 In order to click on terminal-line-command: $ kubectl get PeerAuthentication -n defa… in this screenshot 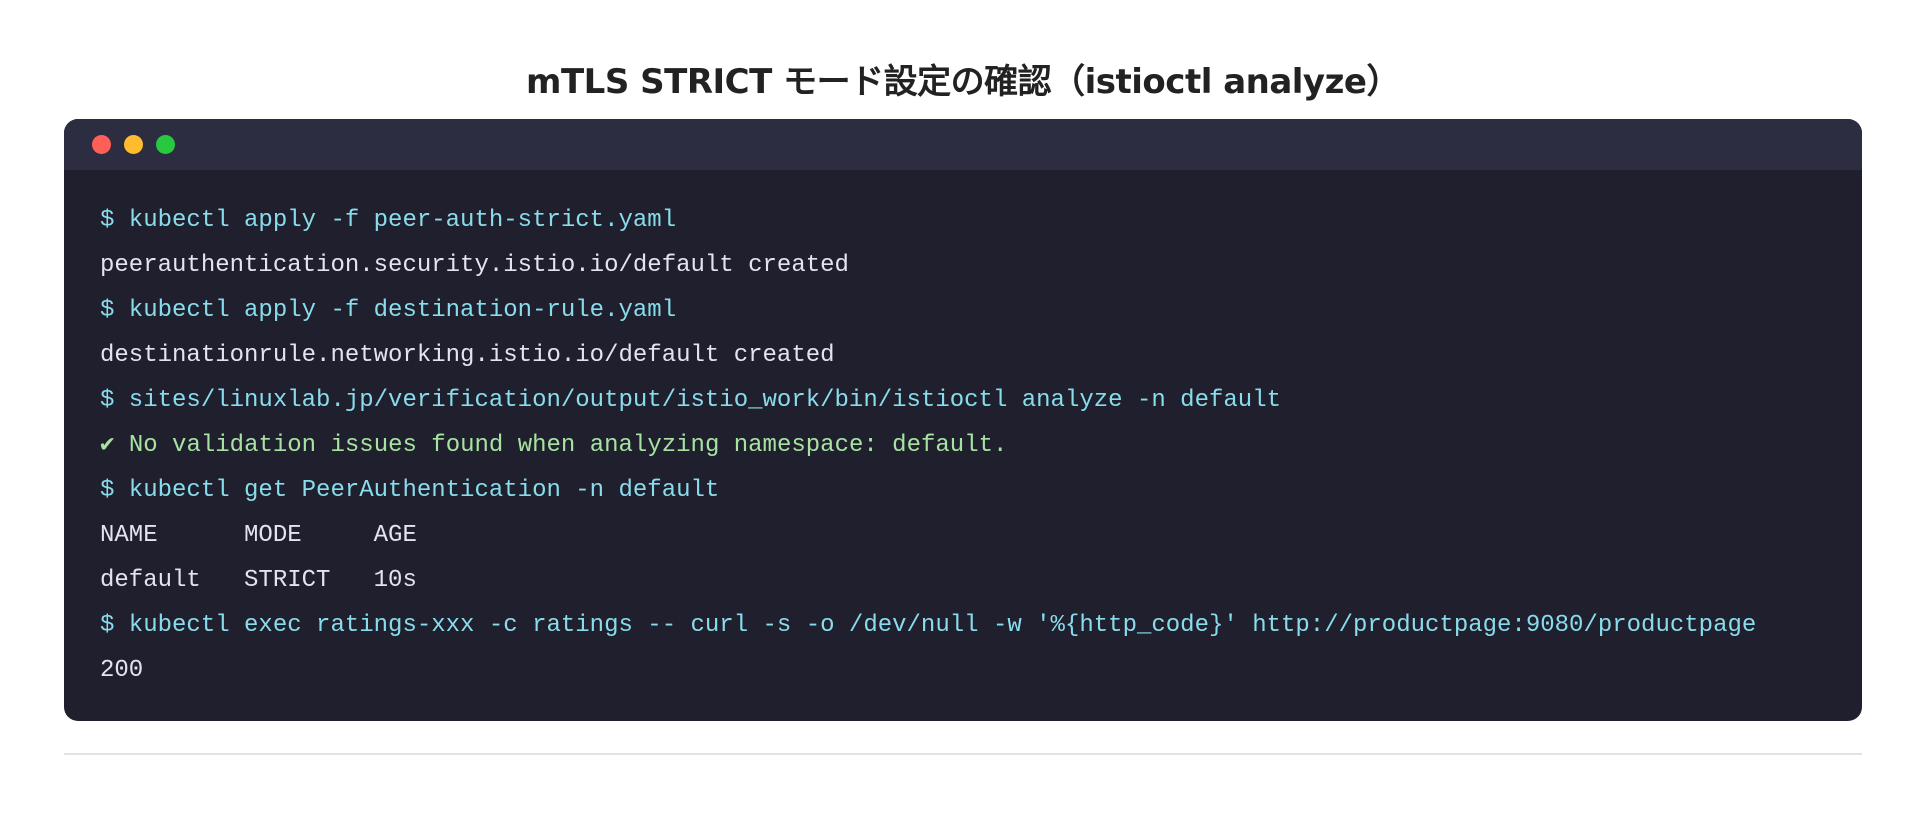, I will do `click(410, 490)`.